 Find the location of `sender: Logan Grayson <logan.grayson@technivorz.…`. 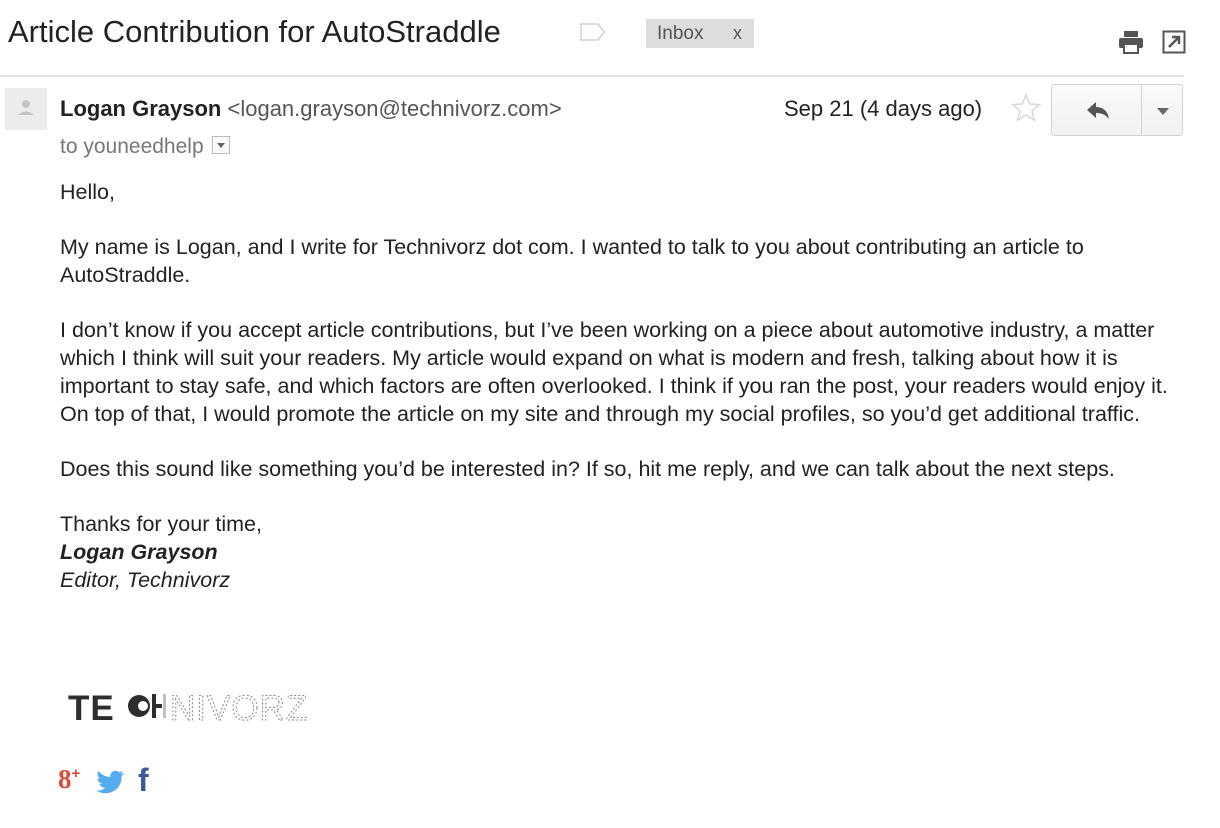

sender: Logan Grayson <logan.grayson@technivorz.… is located at coordinates (311, 109).